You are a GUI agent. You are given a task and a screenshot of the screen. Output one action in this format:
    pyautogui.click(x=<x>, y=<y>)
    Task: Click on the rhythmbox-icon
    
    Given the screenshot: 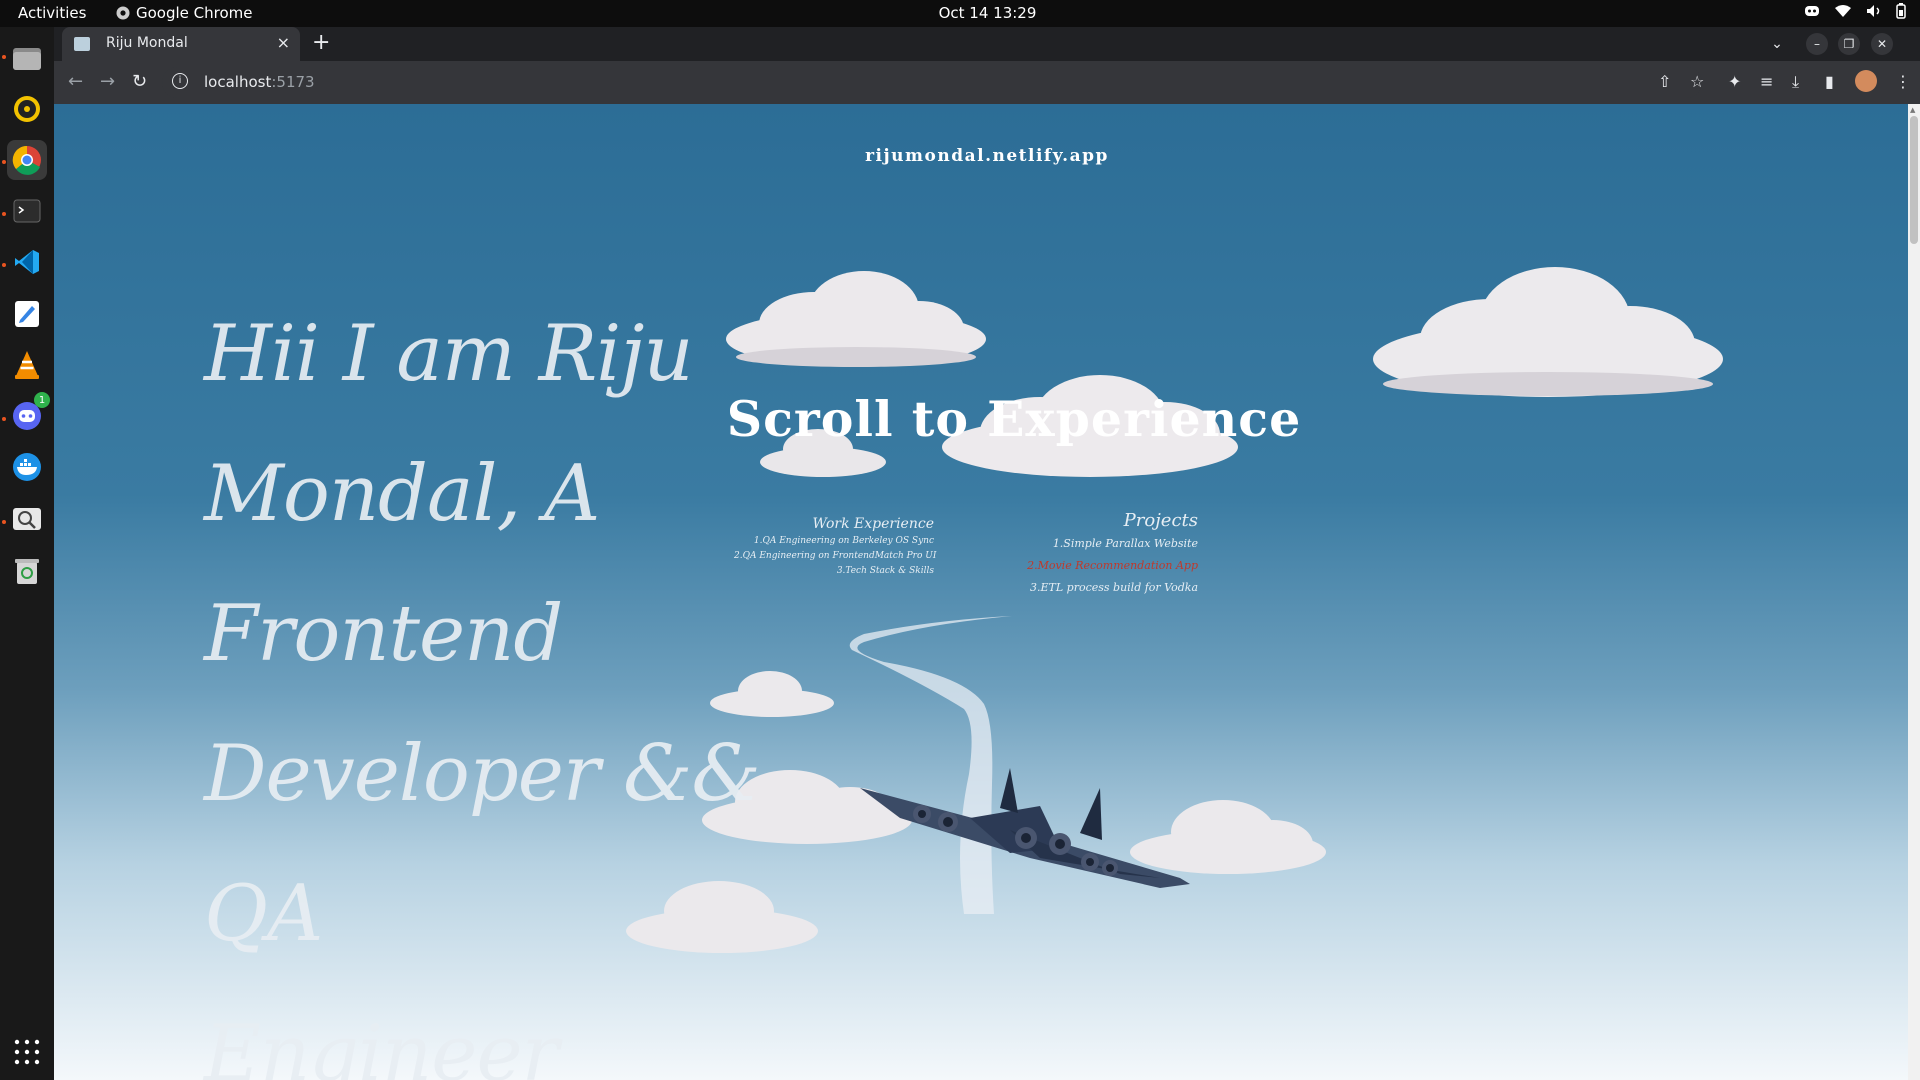 What is the action you would take?
    pyautogui.click(x=27, y=109)
    